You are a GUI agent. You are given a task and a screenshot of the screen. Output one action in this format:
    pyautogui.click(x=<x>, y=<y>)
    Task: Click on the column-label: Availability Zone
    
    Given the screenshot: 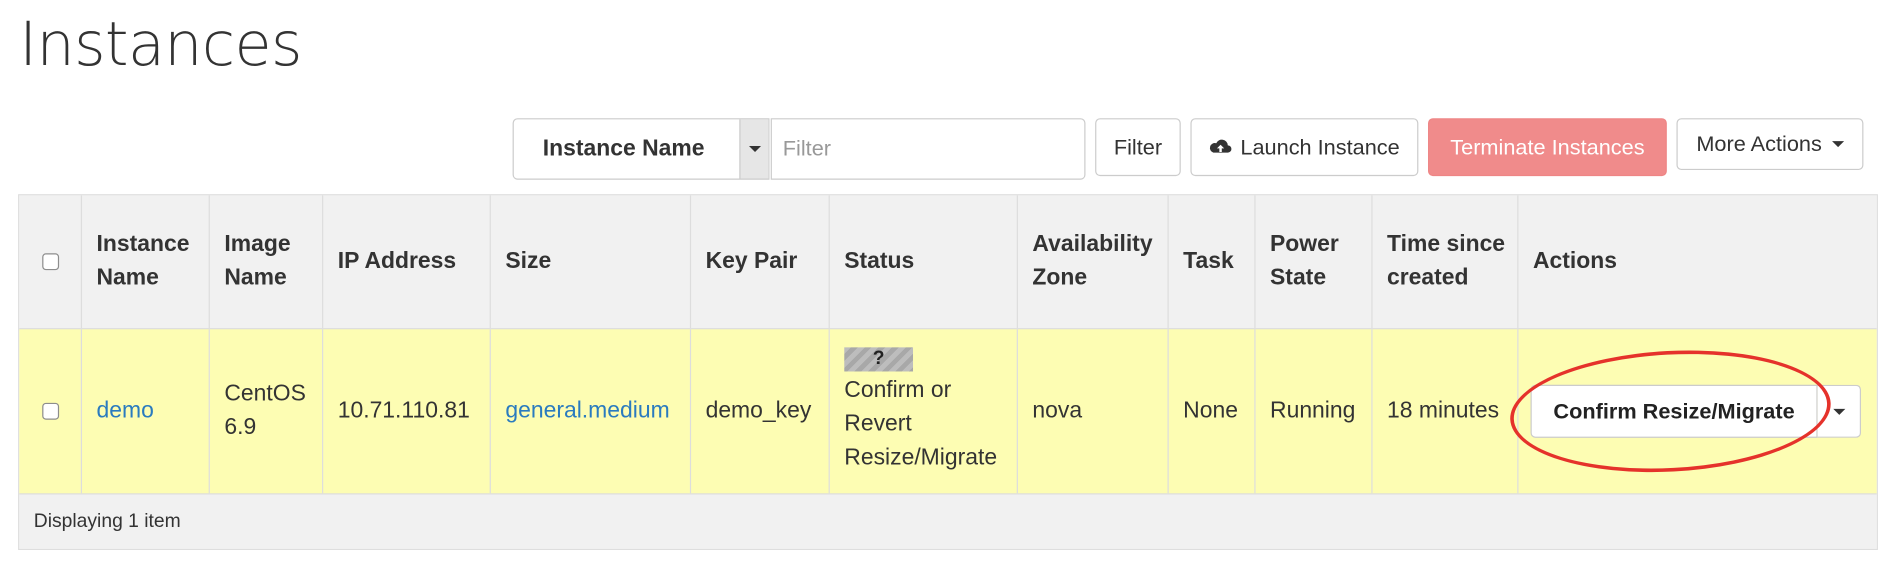 What is the action you would take?
    pyautogui.click(x=1092, y=261)
    